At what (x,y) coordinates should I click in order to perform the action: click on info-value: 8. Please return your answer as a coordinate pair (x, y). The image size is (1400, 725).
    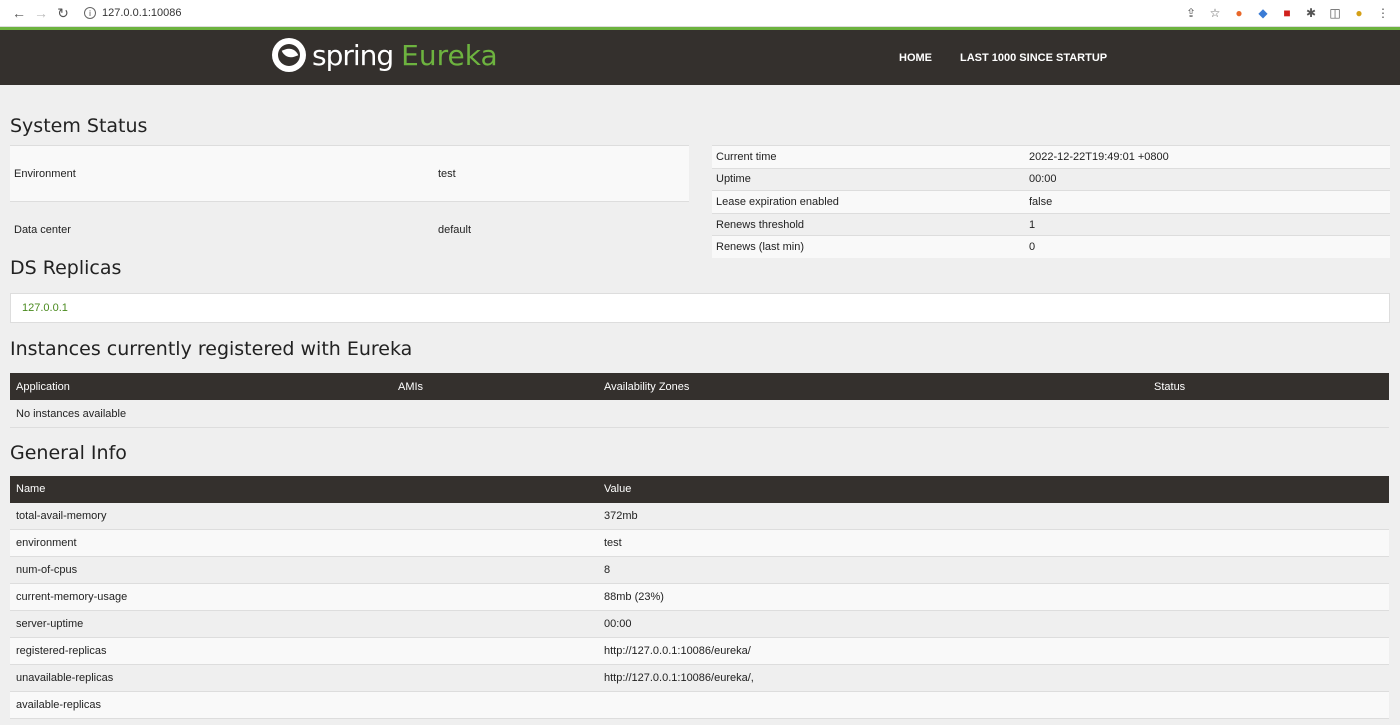
    Looking at the image, I should click on (993, 570).